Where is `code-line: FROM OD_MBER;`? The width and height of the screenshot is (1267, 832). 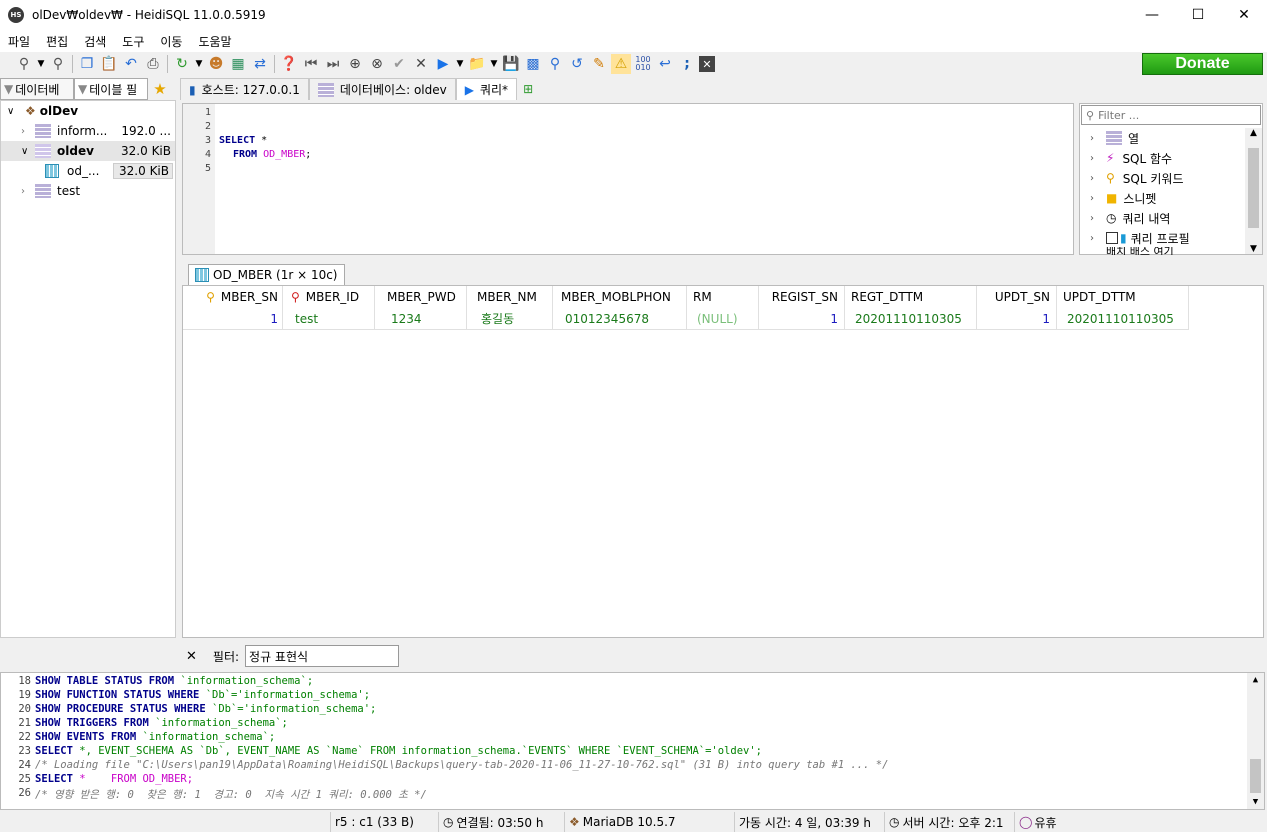 code-line: FROM OD_MBER; is located at coordinates (272, 154).